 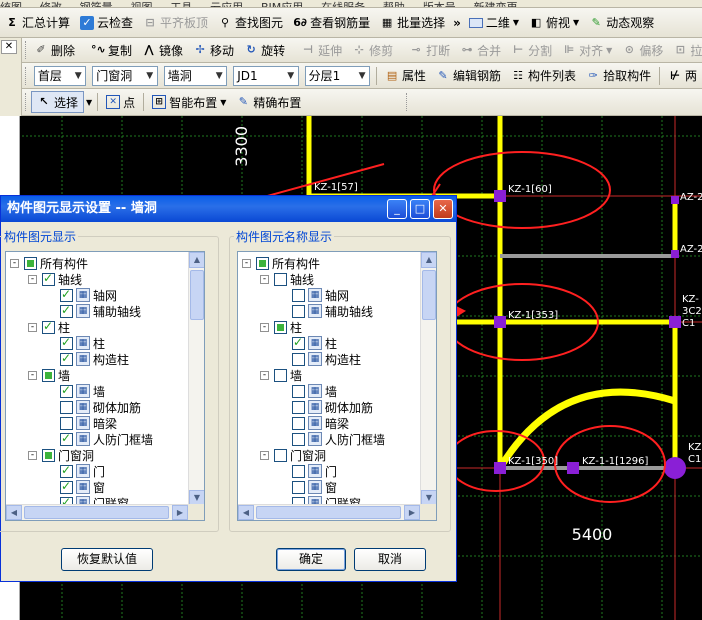 What do you see at coordinates (37, 23) in the screenshot?
I see `sum-calc-button: Σ 汇总计算` at bounding box center [37, 23].